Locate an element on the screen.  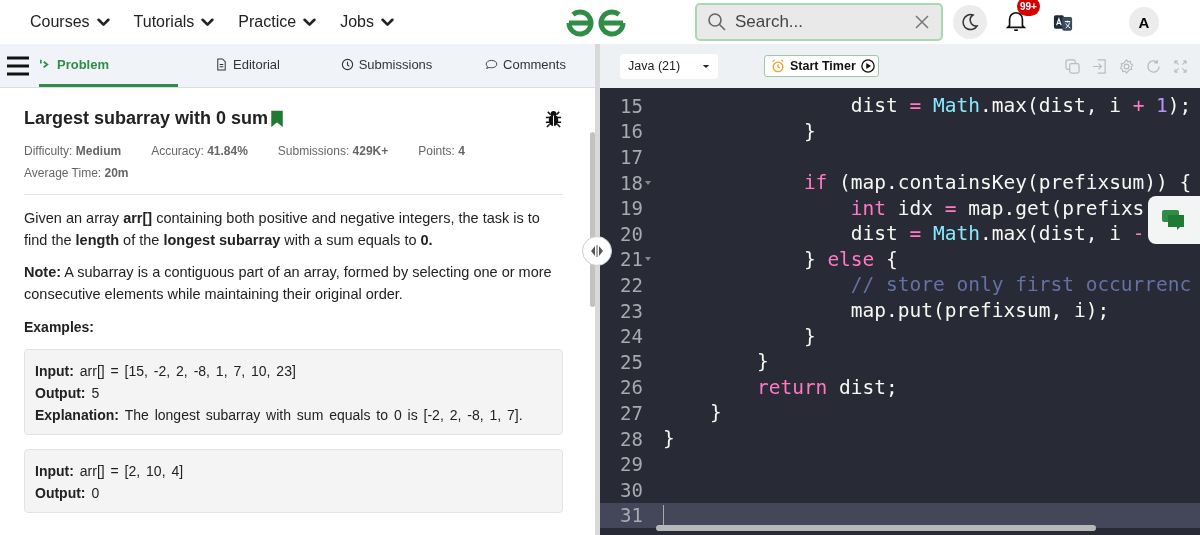
clock-icon is located at coordinates (347, 64).